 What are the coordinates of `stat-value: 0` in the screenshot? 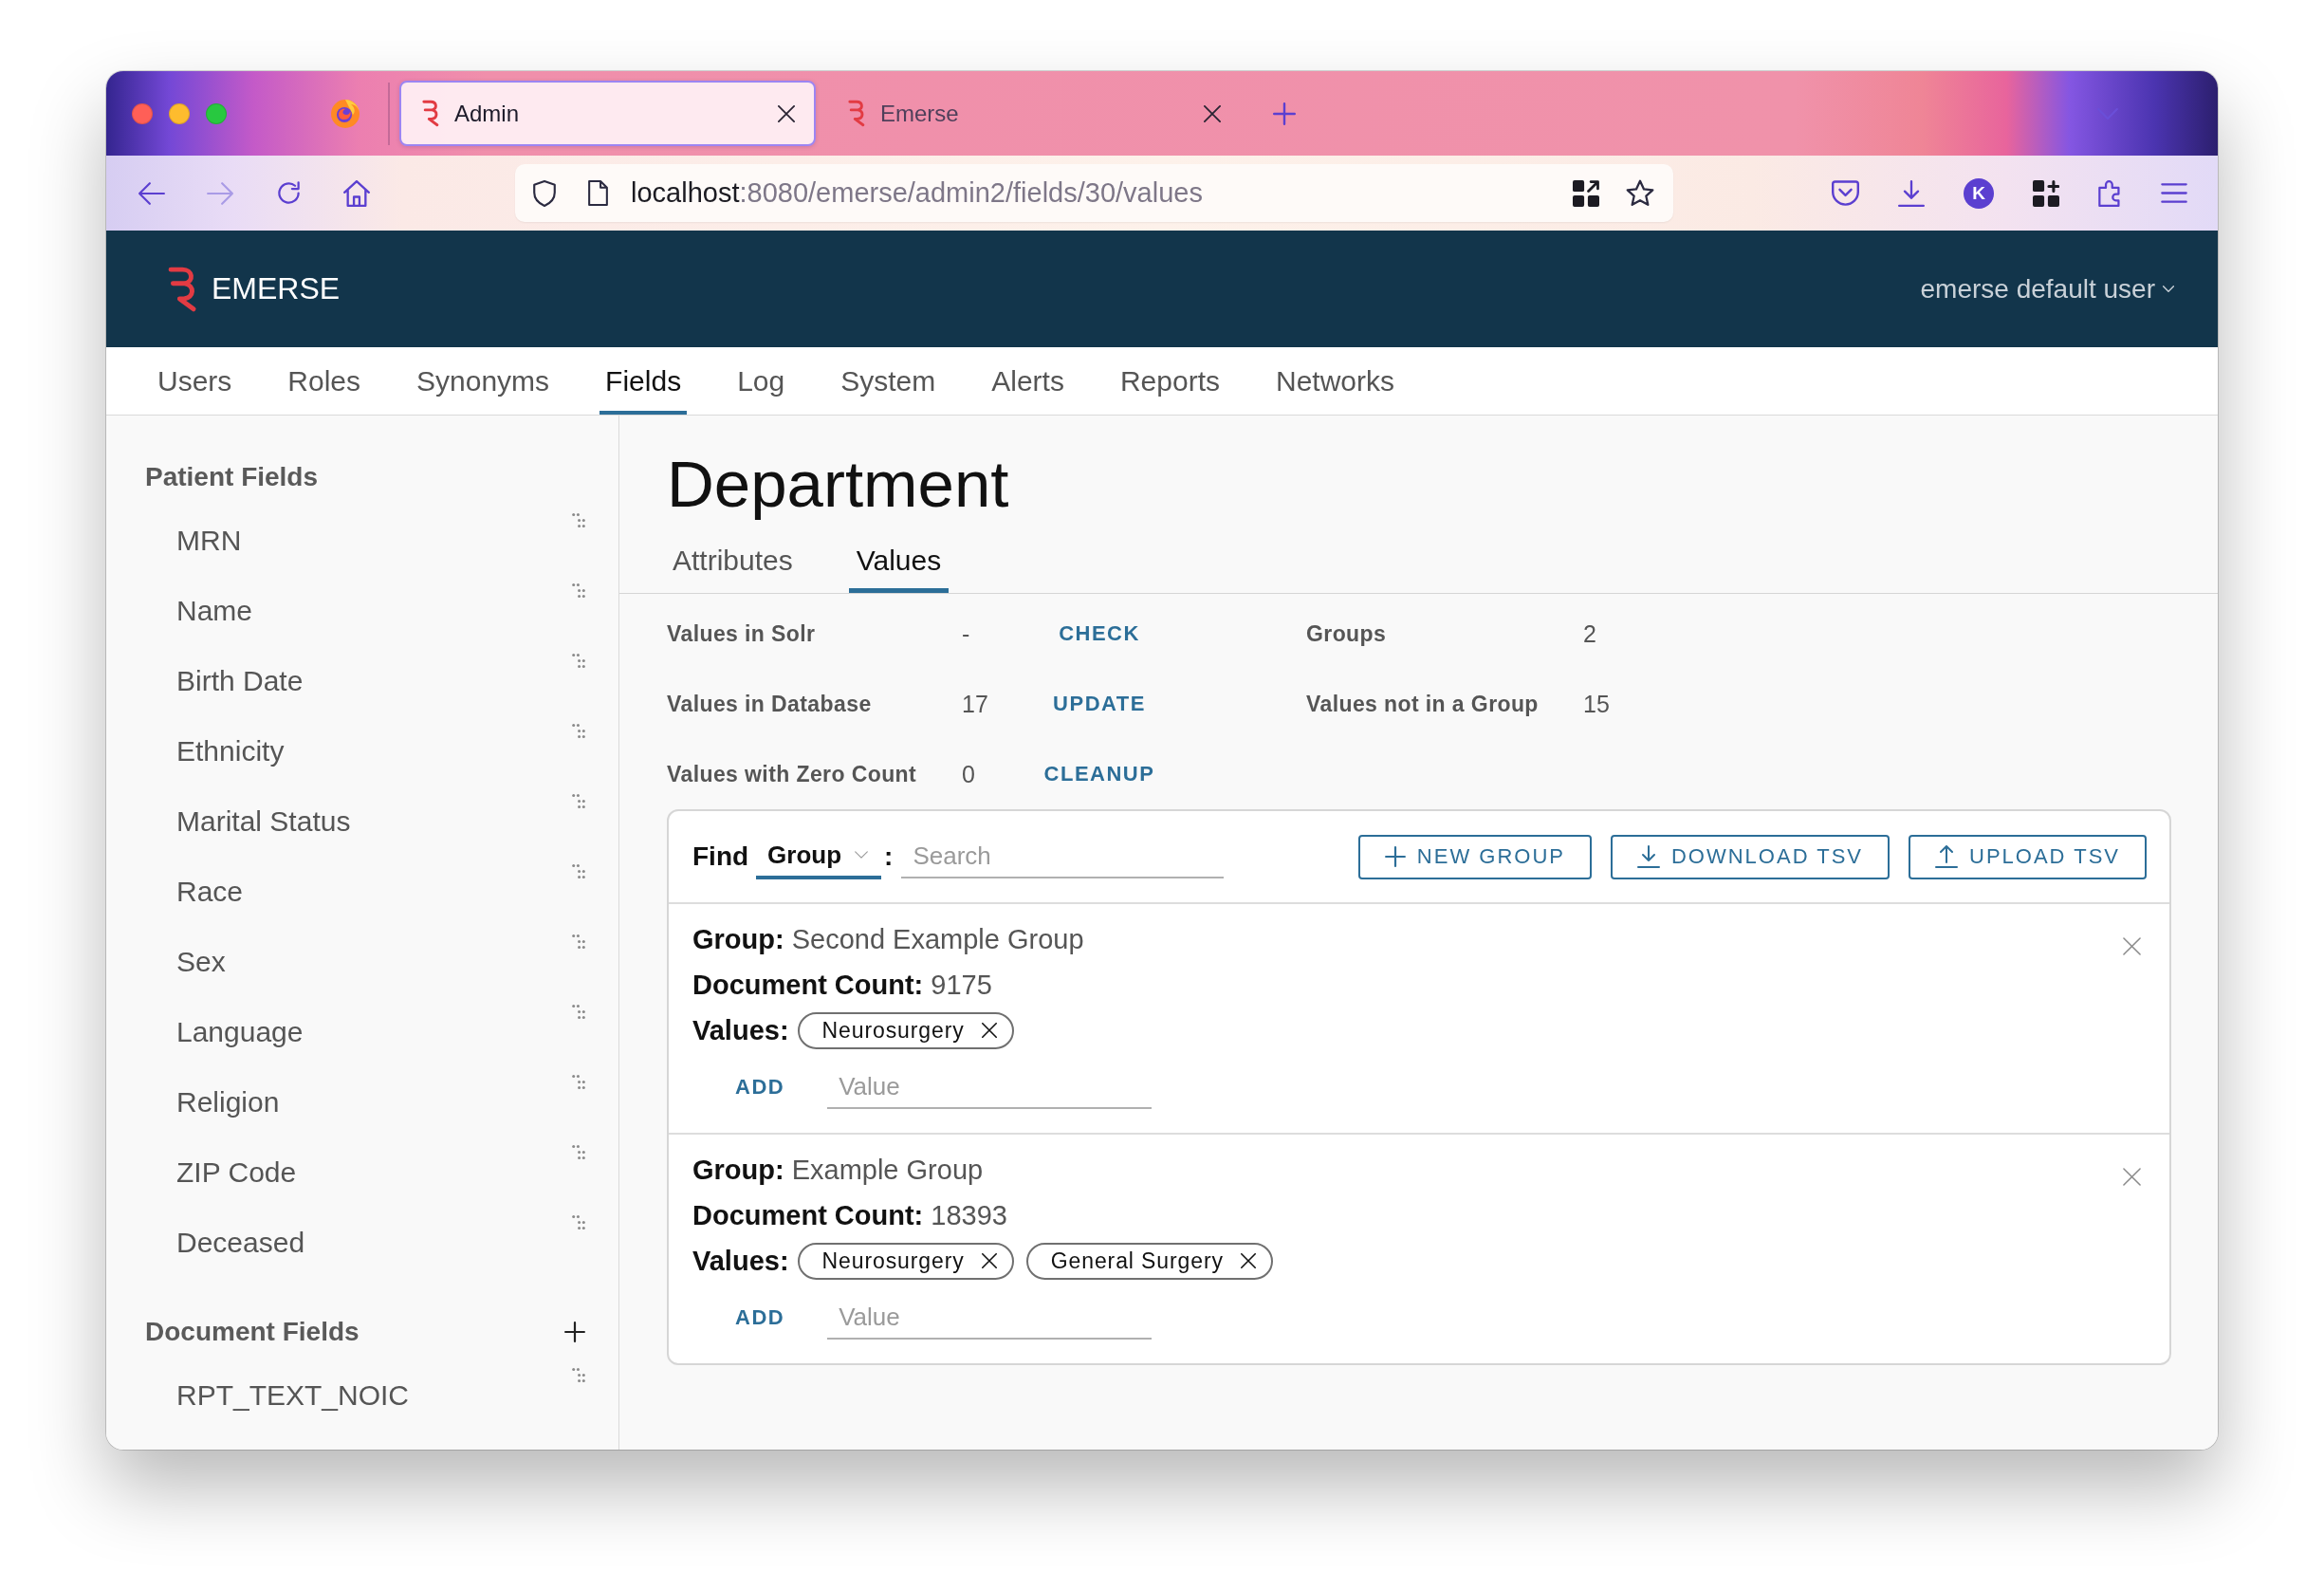 It's located at (968, 774).